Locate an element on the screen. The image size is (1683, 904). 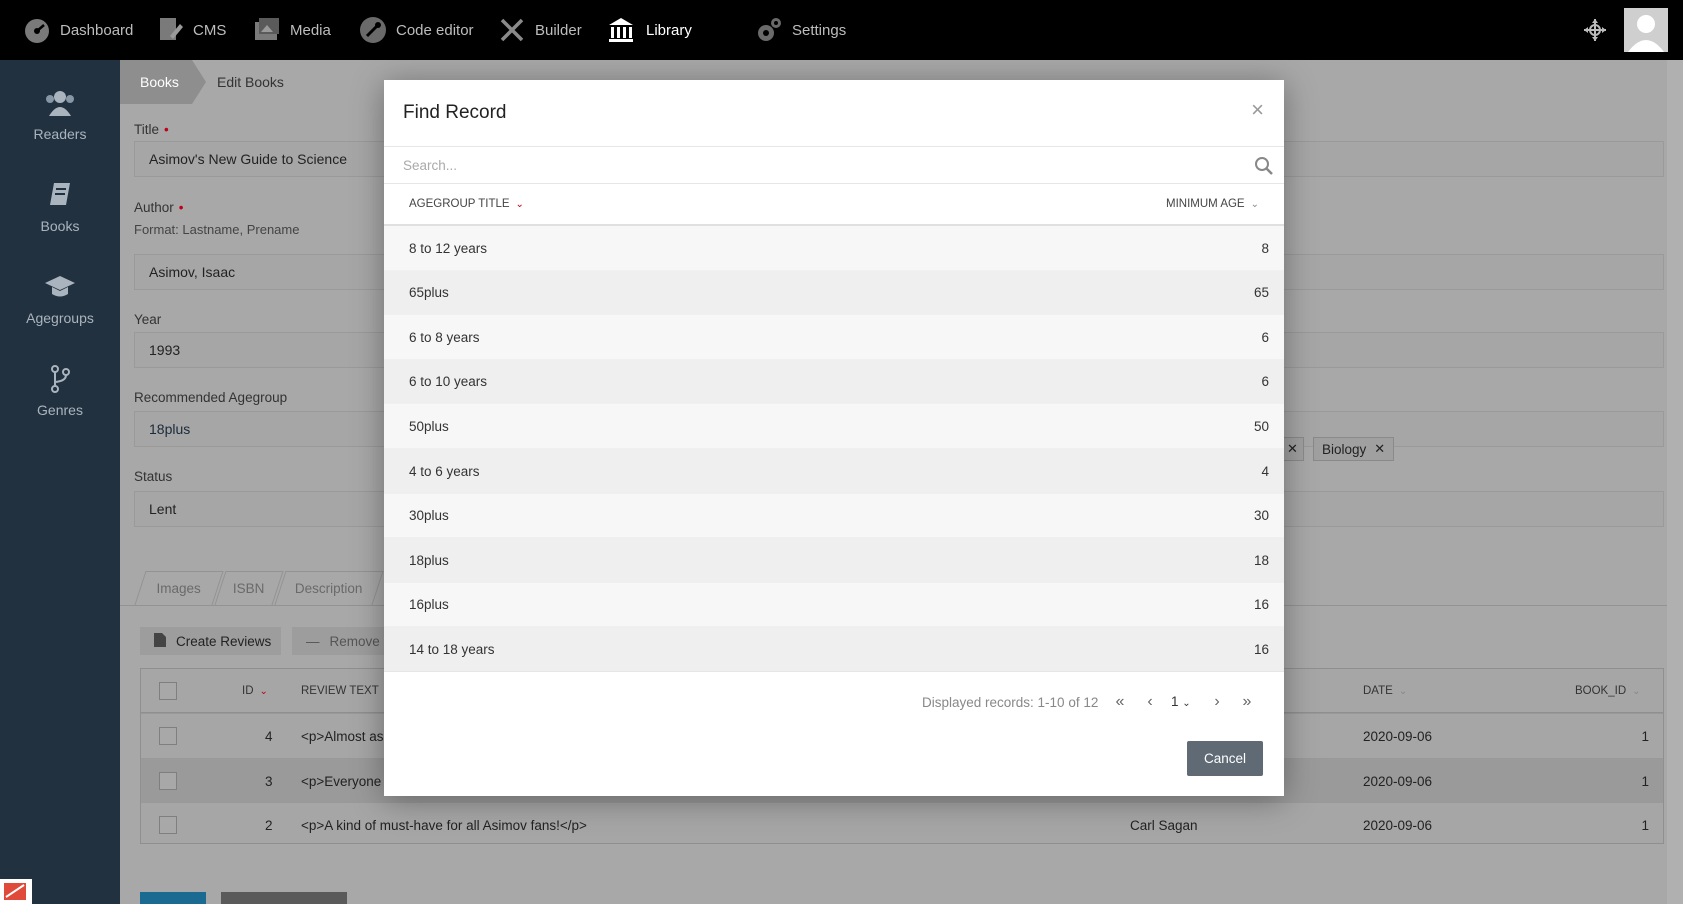
nav-media: Media is located at coordinates (291, 30).